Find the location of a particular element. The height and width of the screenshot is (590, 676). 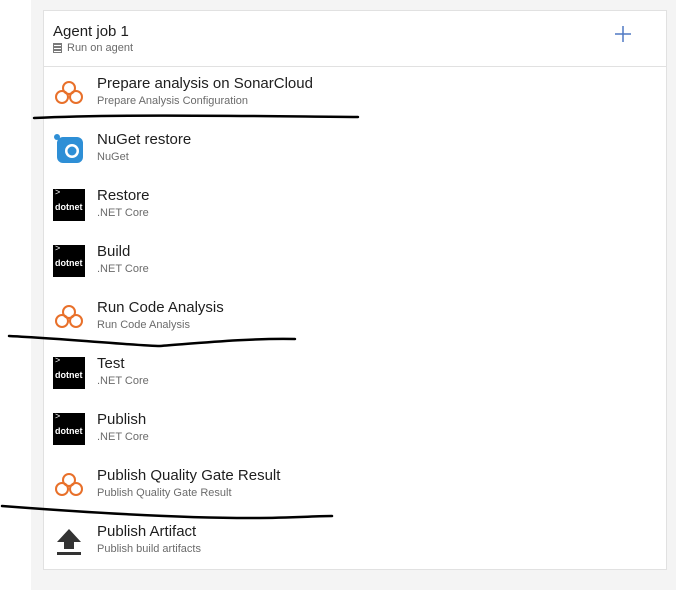

task-name: Restore is located at coordinates (123, 195).